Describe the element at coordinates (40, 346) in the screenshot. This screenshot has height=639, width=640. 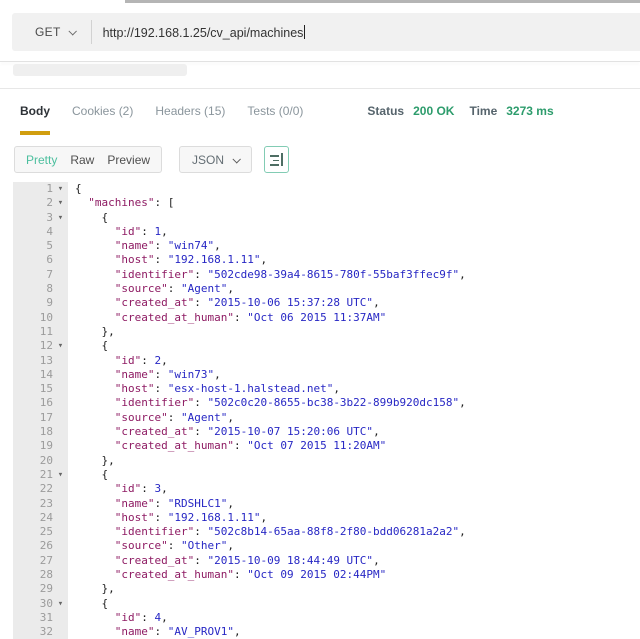
I see `gutter: 12 ▾` at that location.